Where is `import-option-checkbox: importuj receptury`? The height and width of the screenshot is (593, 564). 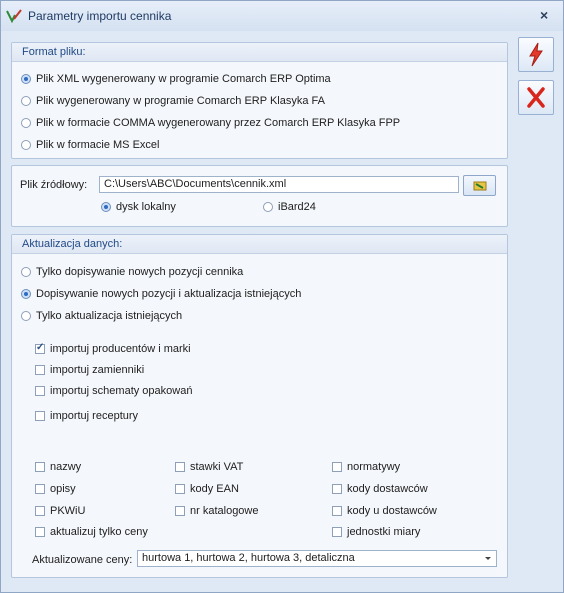
import-option-checkbox: importuj receptury is located at coordinates (86, 416).